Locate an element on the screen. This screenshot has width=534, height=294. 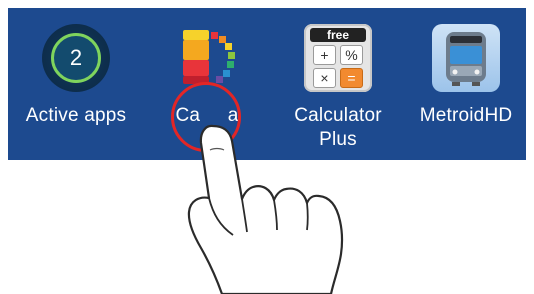
free-banner: free is located at coordinates (338, 35).